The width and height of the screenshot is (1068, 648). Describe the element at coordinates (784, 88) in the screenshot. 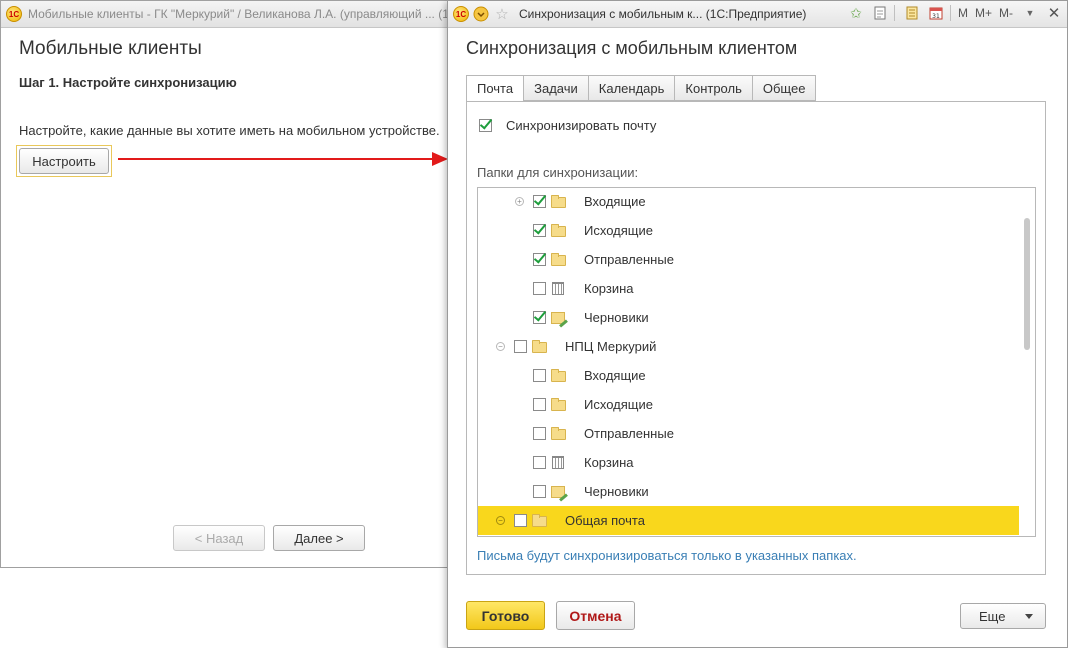

I see `tab-general: Общее` at that location.